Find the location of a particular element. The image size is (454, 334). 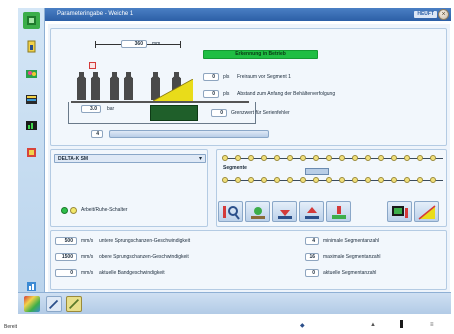

upper-speed-input: 1500 is located at coordinates (66, 257).